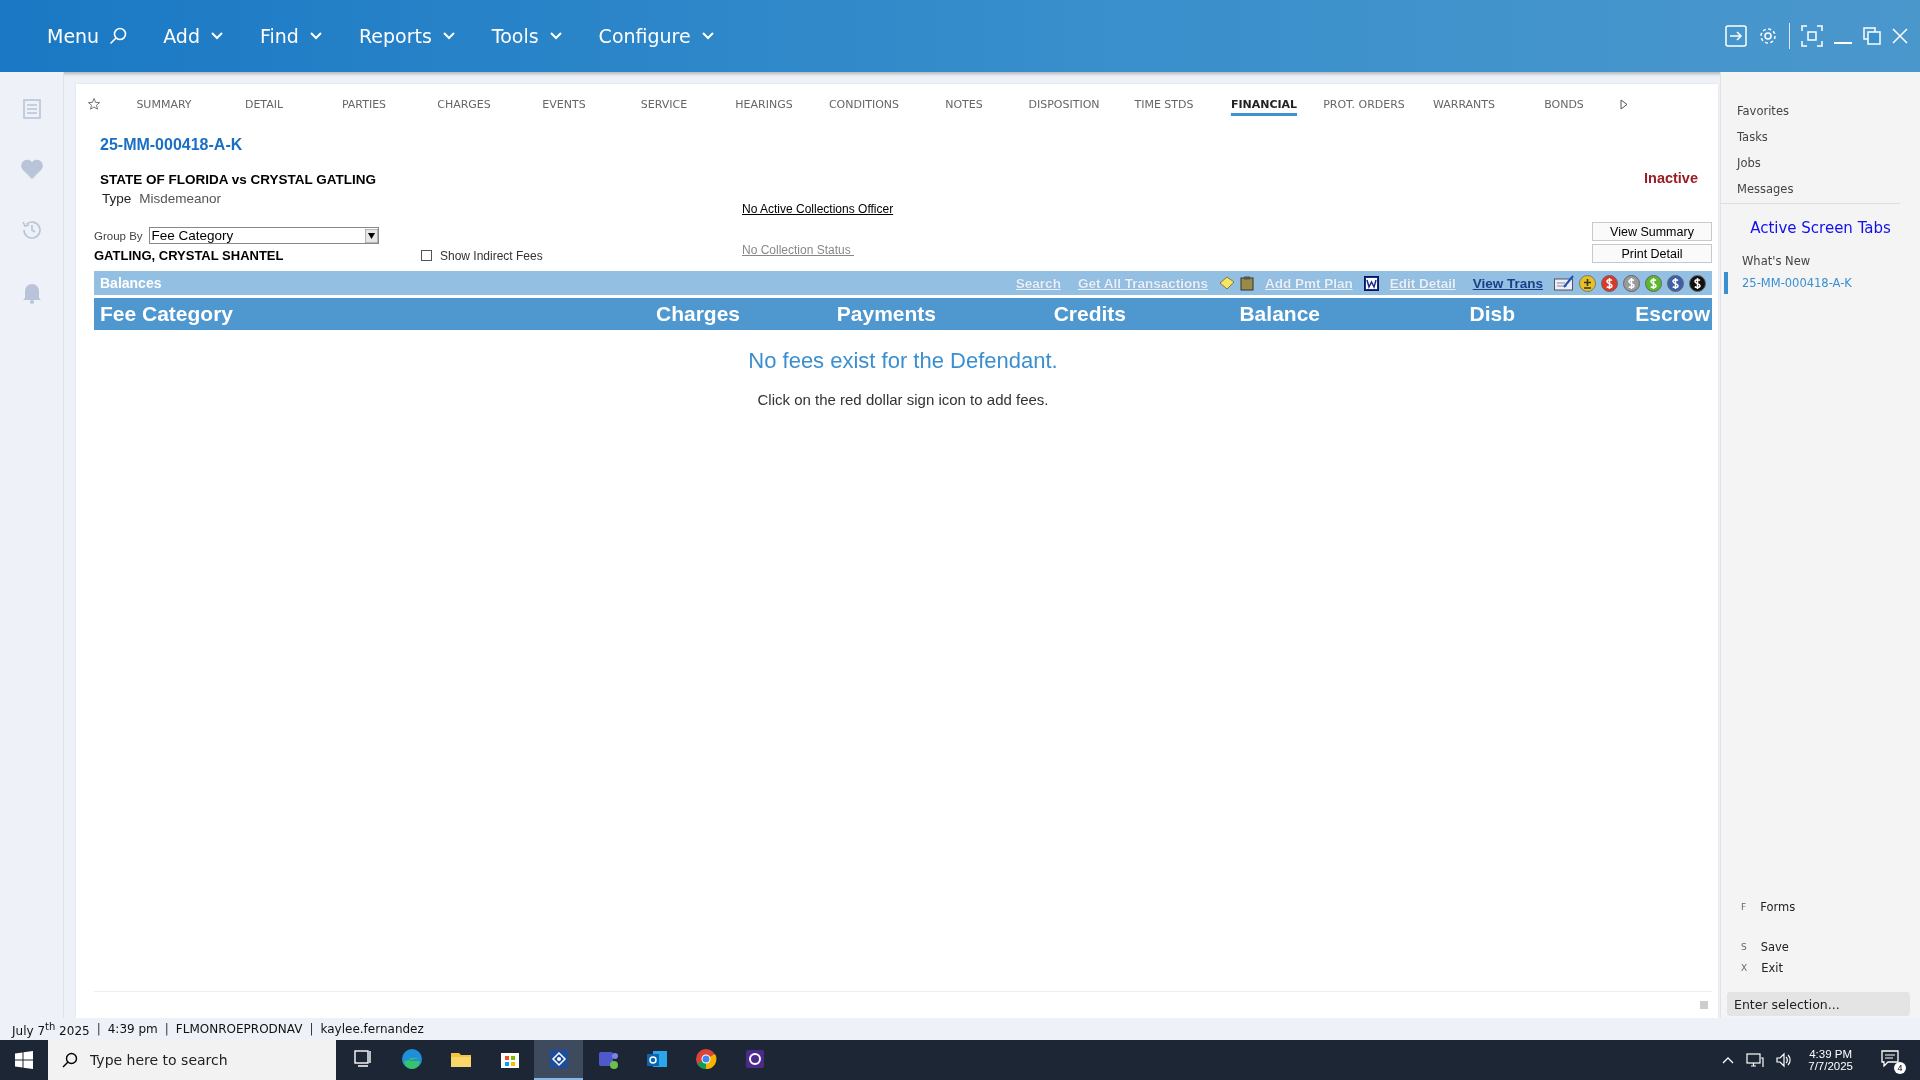 The image size is (1920, 1080). Describe the element at coordinates (838, 314) in the screenshot. I see `column-header: Payments` at that location.